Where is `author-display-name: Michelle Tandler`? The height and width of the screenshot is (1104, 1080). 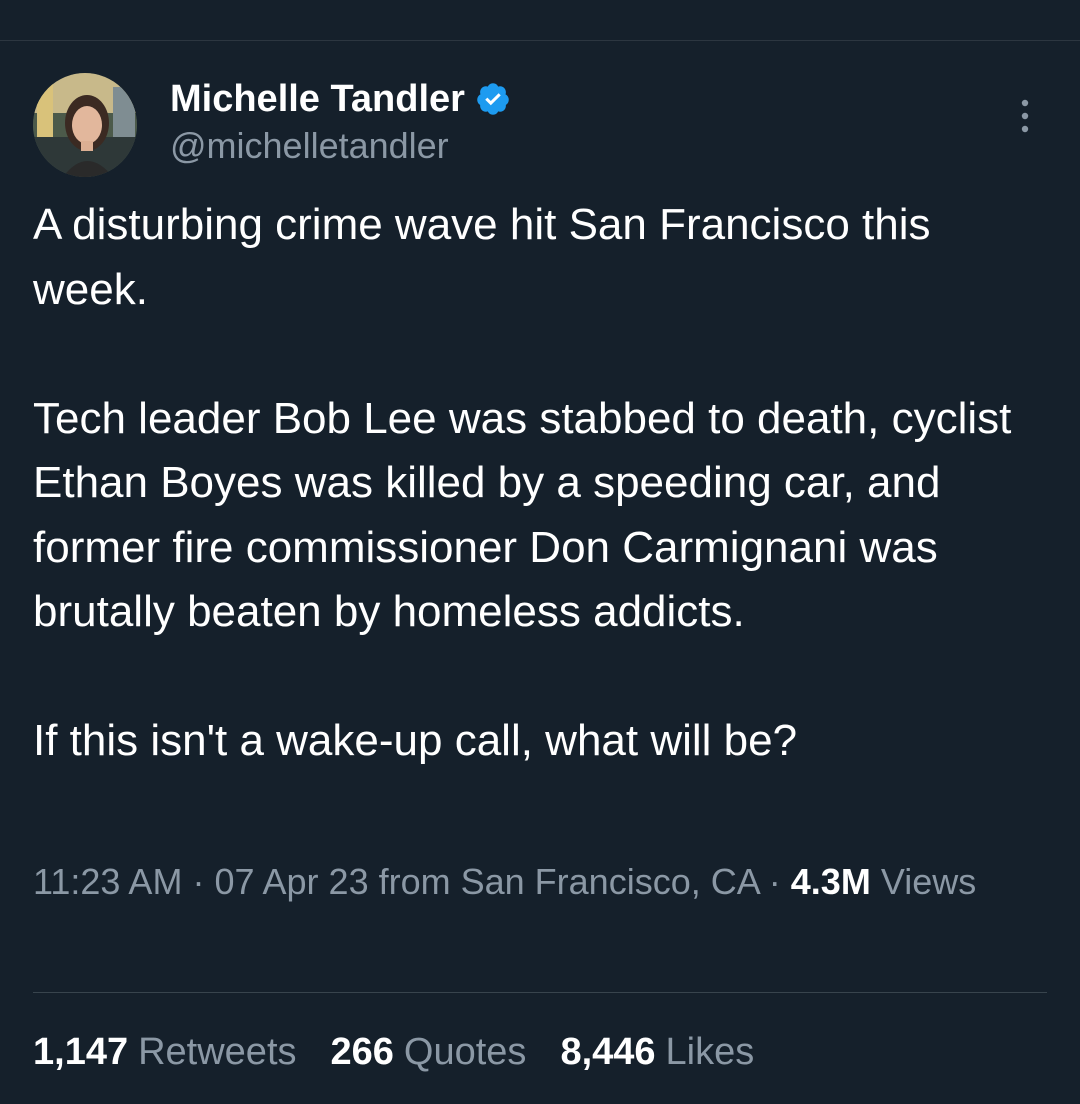 author-display-name: Michelle Tandler is located at coordinates (317, 99).